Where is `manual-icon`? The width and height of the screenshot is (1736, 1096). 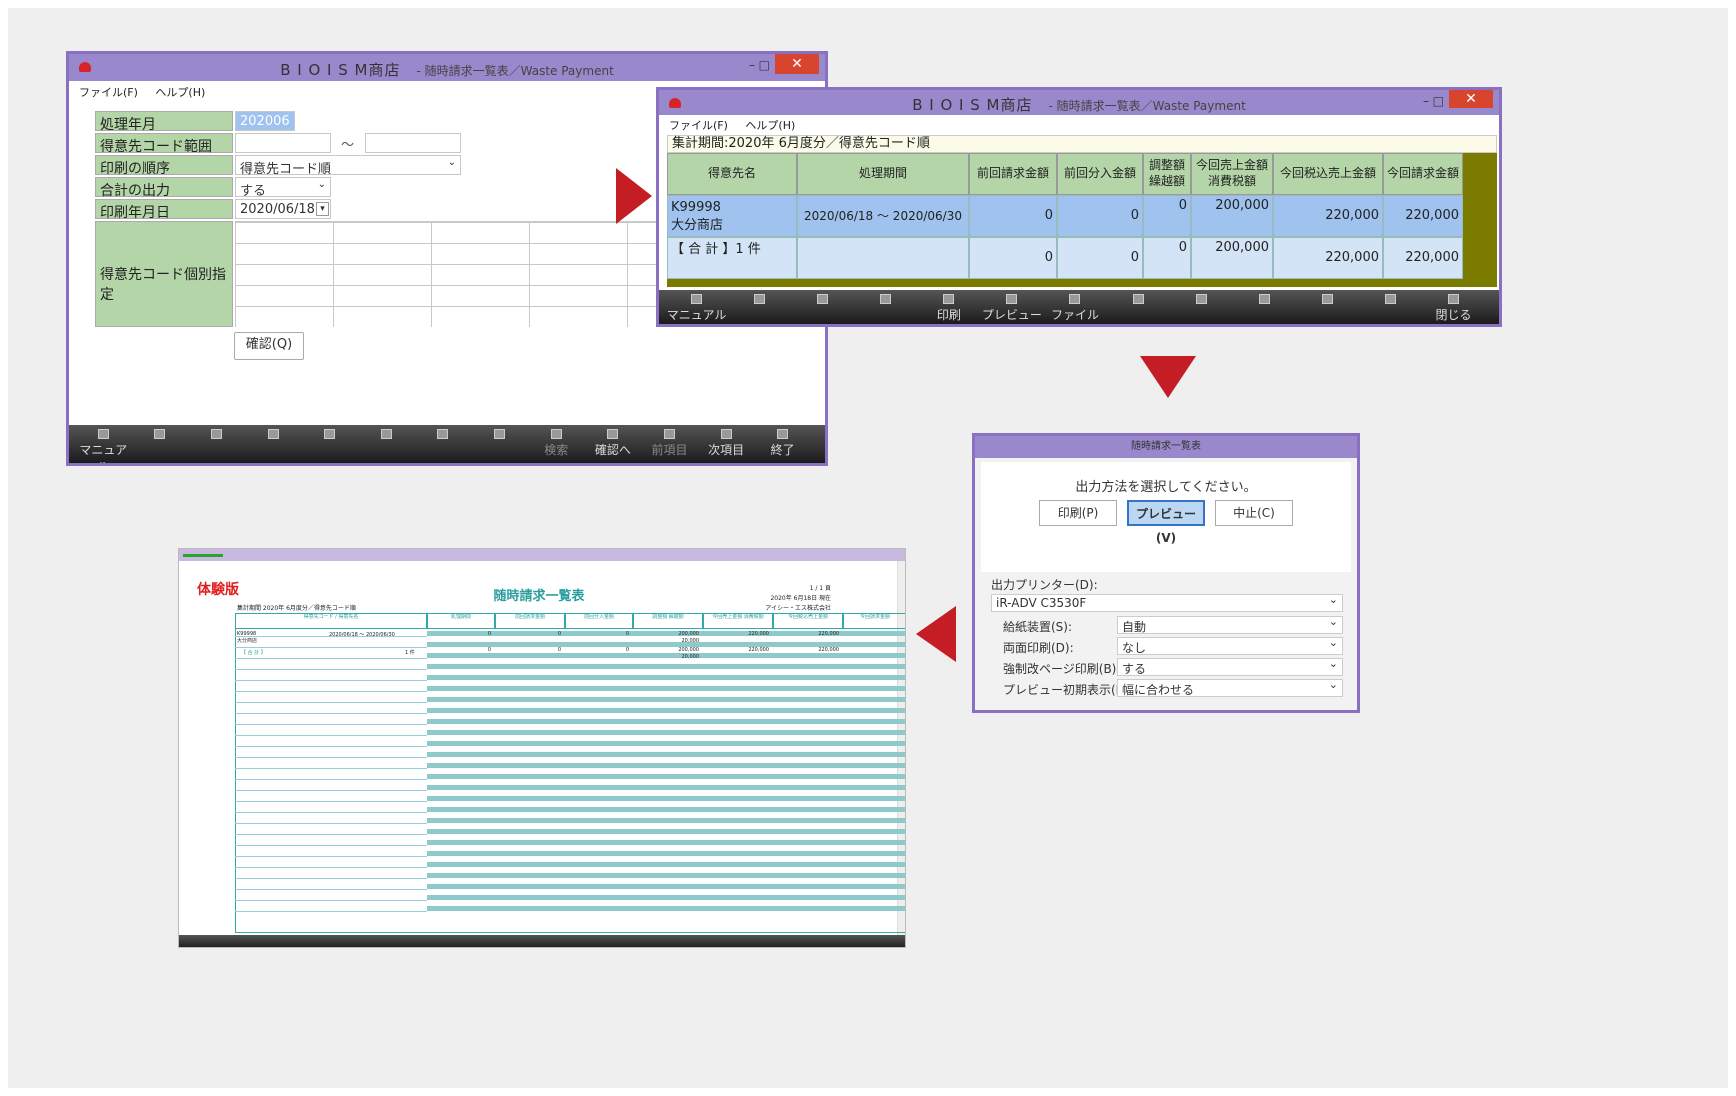 manual-icon is located at coordinates (103, 434).